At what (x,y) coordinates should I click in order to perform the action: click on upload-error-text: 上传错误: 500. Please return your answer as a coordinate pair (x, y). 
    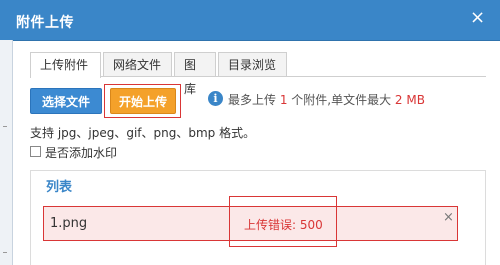
    Looking at the image, I should click on (283, 225).